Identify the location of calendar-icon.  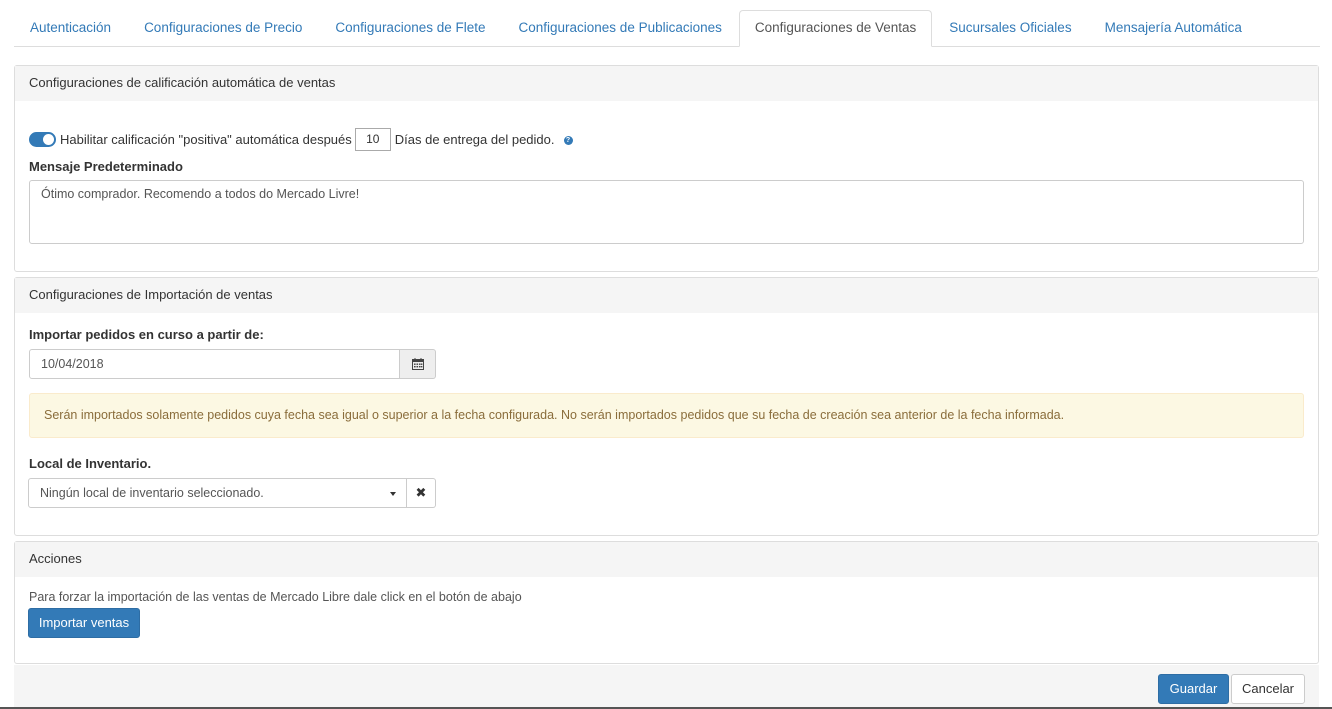
(417, 364).